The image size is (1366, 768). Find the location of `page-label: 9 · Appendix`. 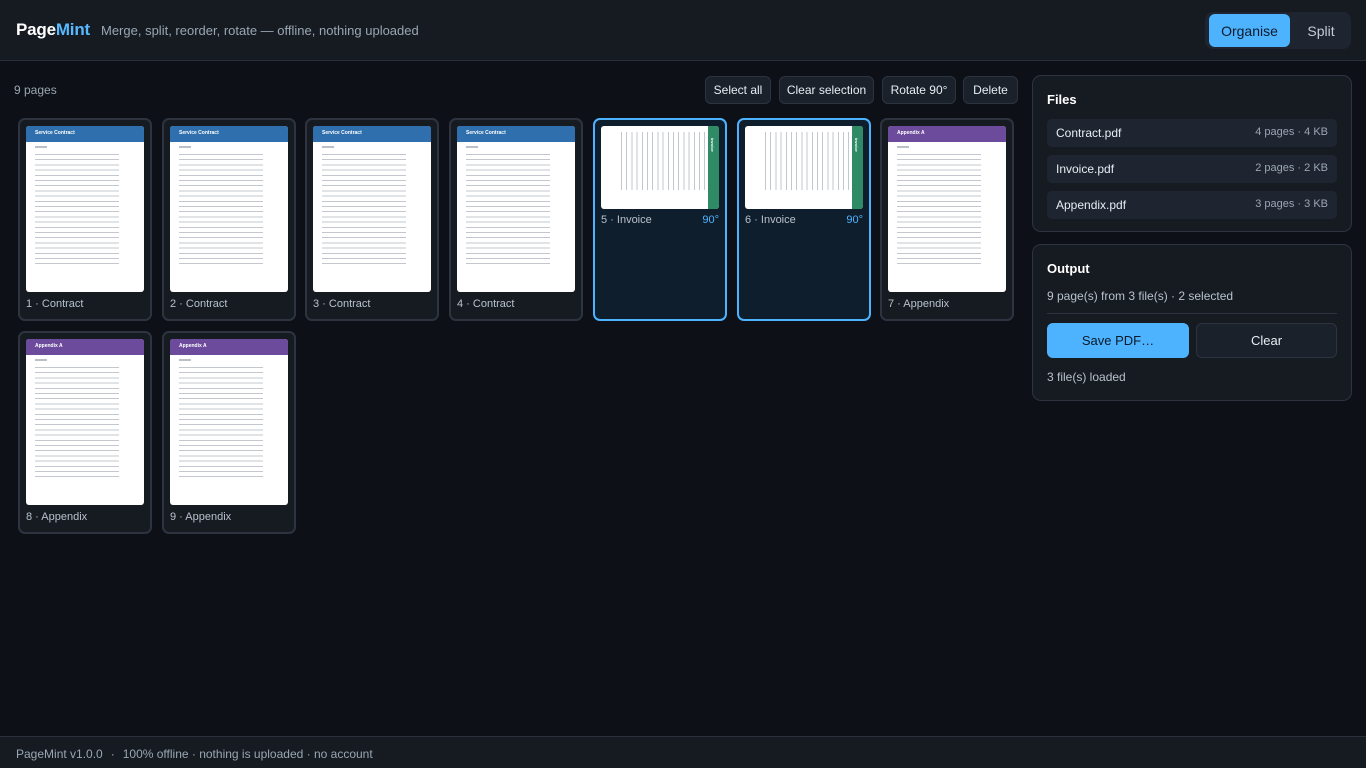

page-label: 9 · Appendix is located at coordinates (201, 517).